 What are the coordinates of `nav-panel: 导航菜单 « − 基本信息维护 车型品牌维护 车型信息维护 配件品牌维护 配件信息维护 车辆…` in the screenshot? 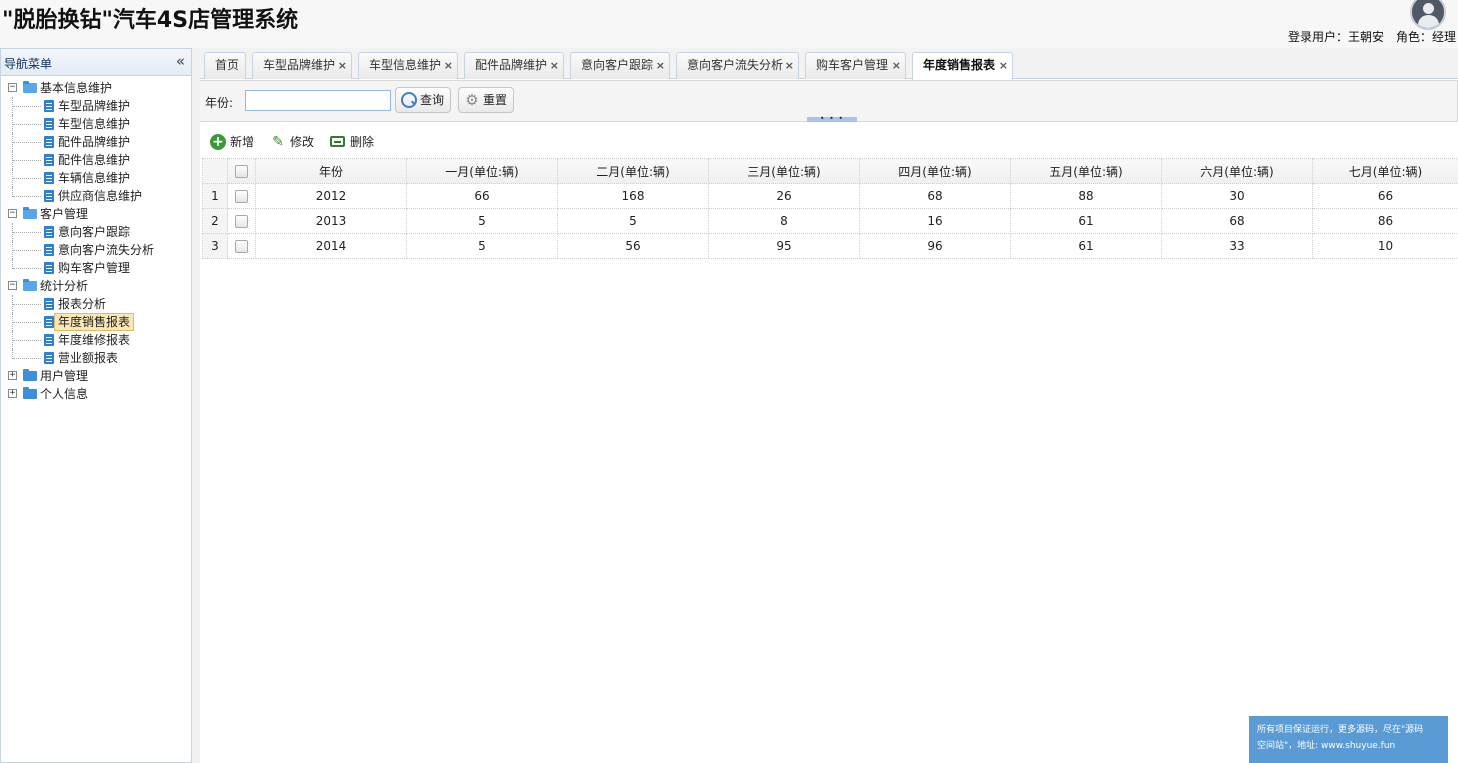 It's located at (96, 405).